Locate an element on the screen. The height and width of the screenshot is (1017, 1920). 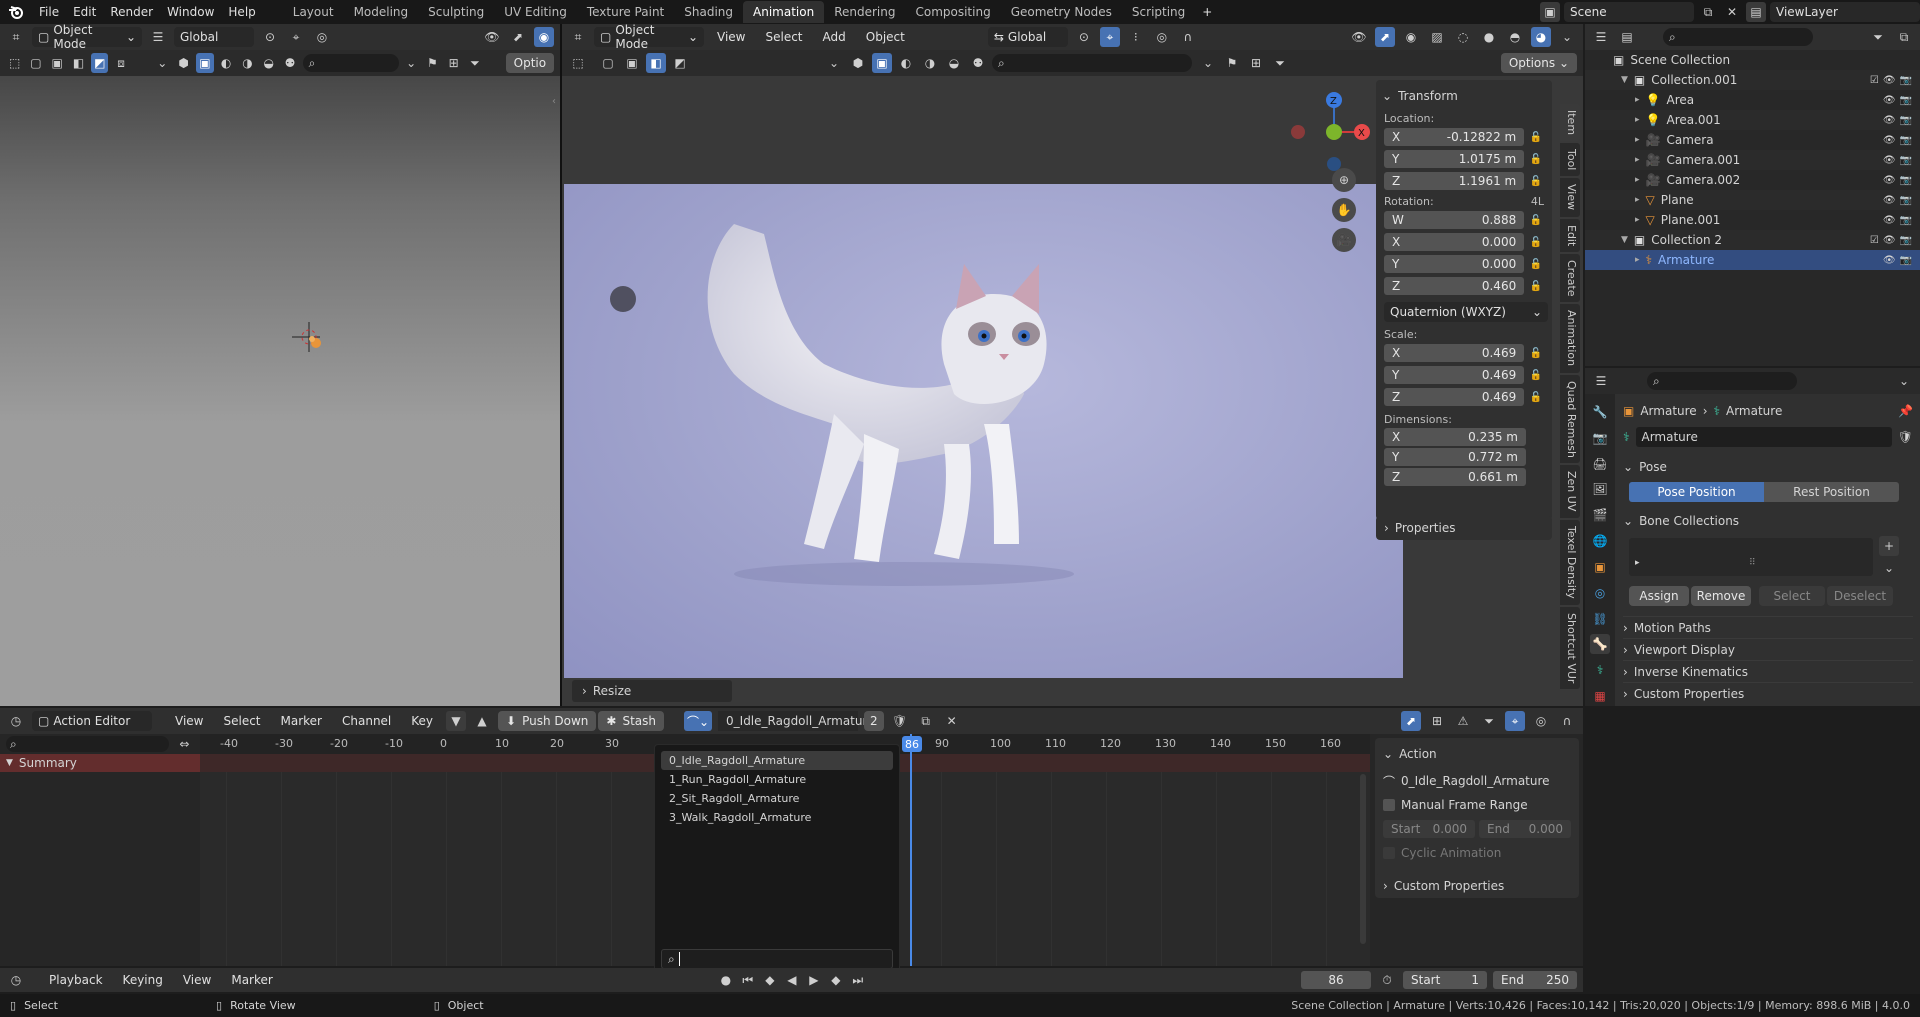
ae-menu-select: Select is located at coordinates (241, 721).